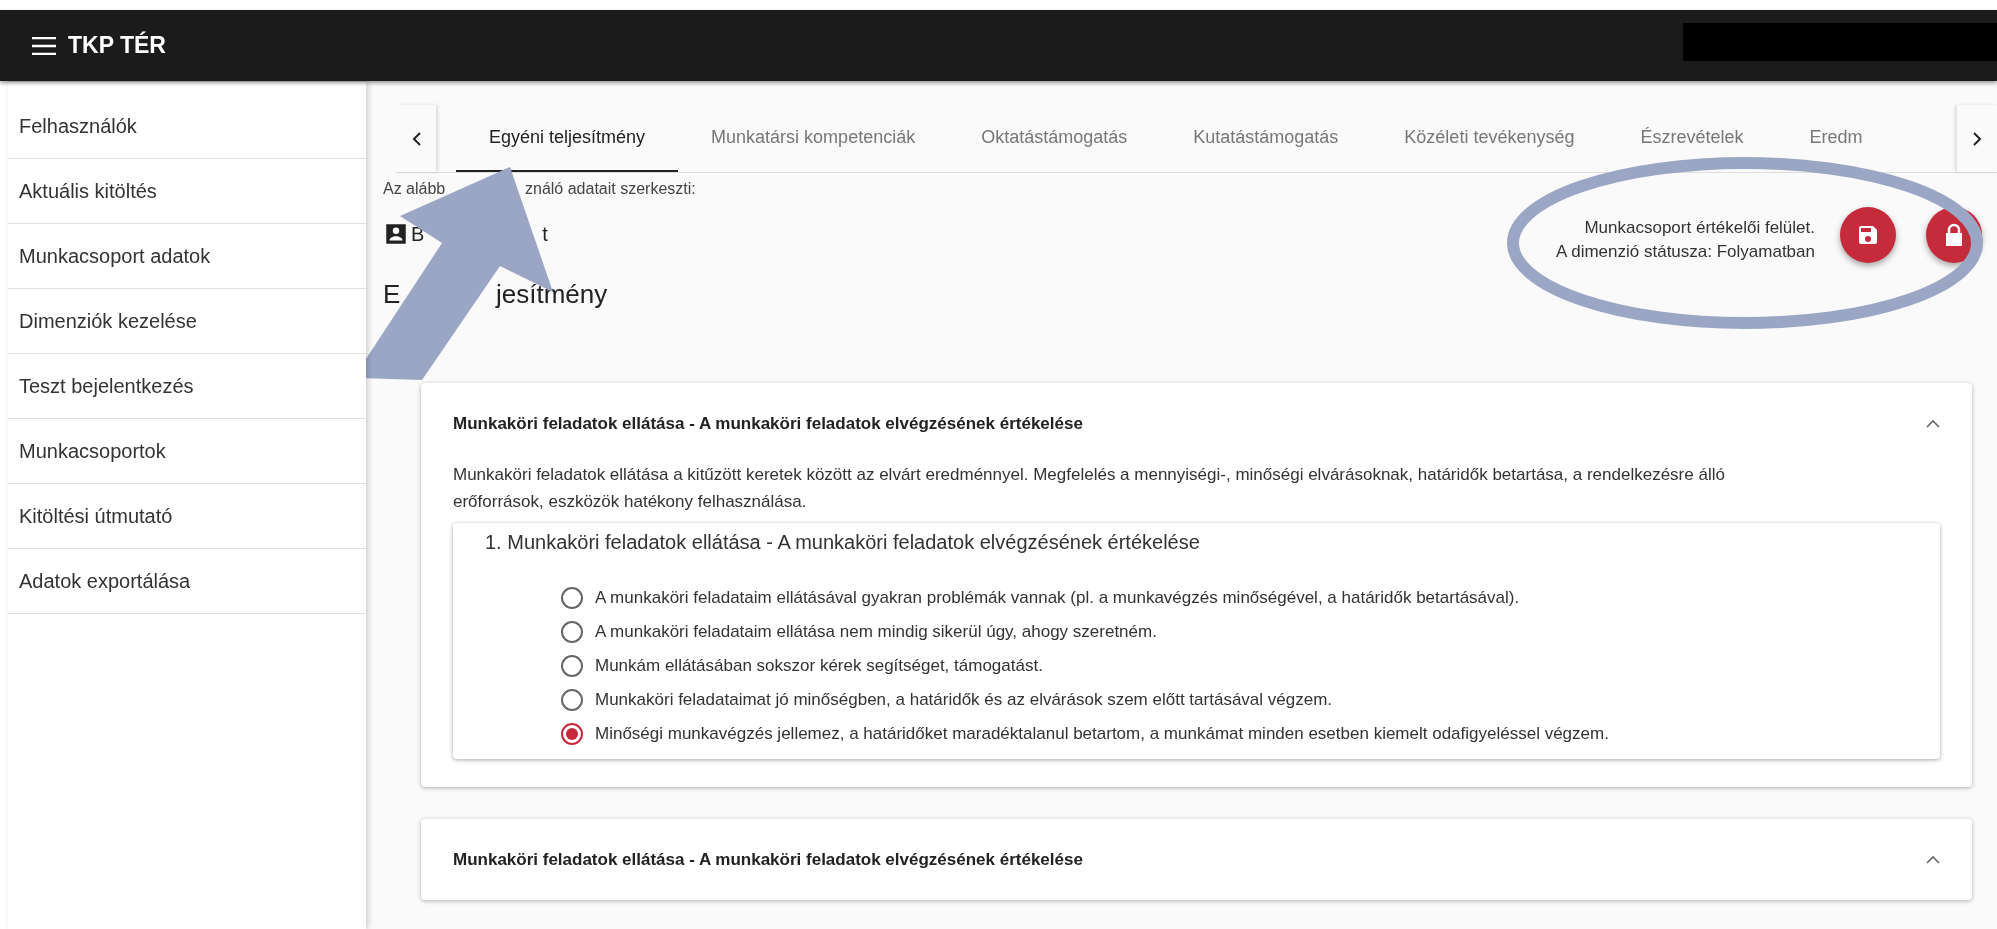  Describe the element at coordinates (1057, 597) in the screenshot. I see `option-label: A munkaköri feladataim ellátásával gyakran problémák vannak (pl. a munkavégzés minőségével, a határidők betartásával).` at that location.